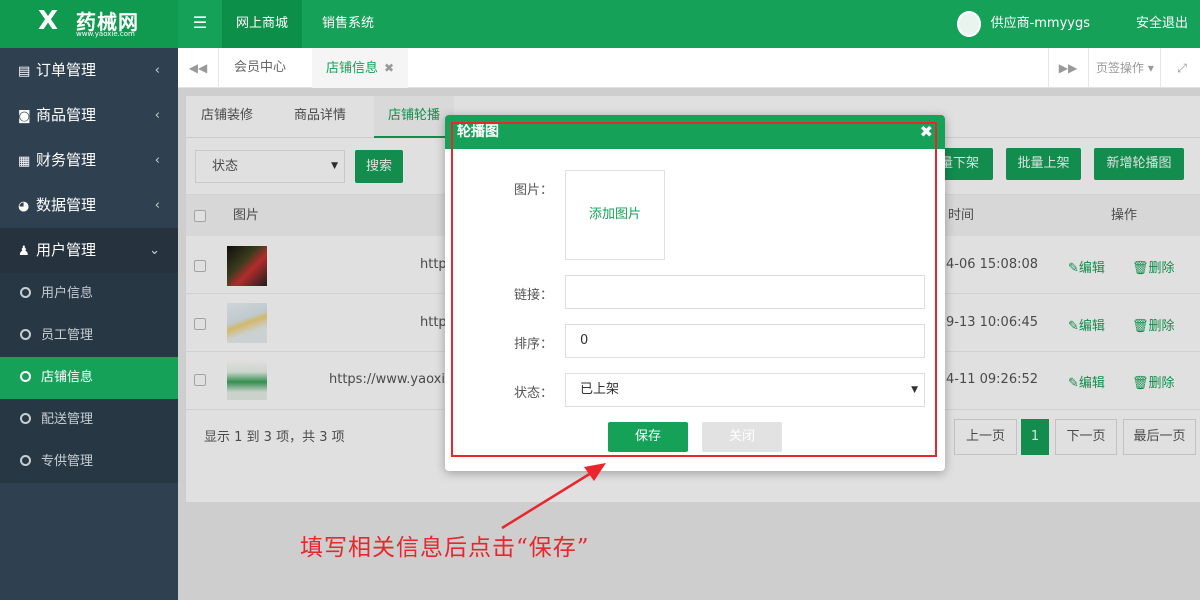 The image size is (1200, 600). I want to click on calculator-icon: ▦, so click(24, 161).